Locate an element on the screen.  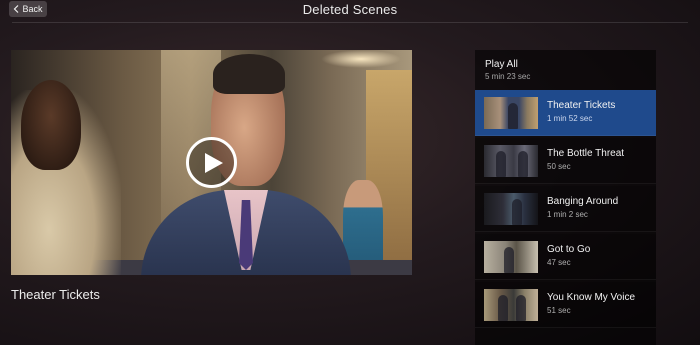
top-bar: Back Deleted Scenes is located at coordinates (350, 12).